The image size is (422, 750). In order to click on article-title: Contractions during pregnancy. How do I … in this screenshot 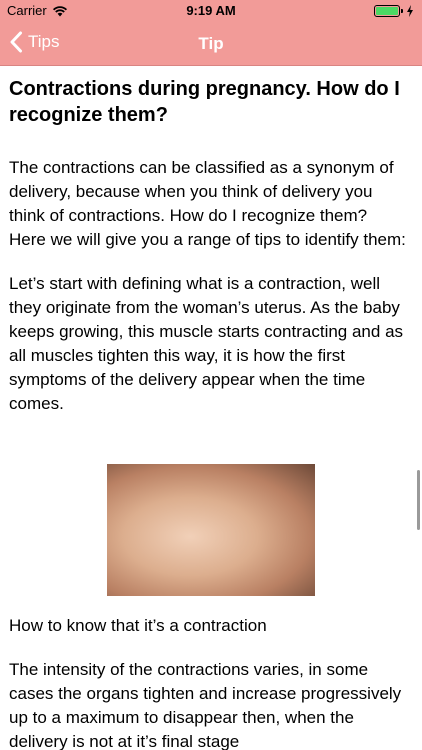, I will do `click(204, 102)`.